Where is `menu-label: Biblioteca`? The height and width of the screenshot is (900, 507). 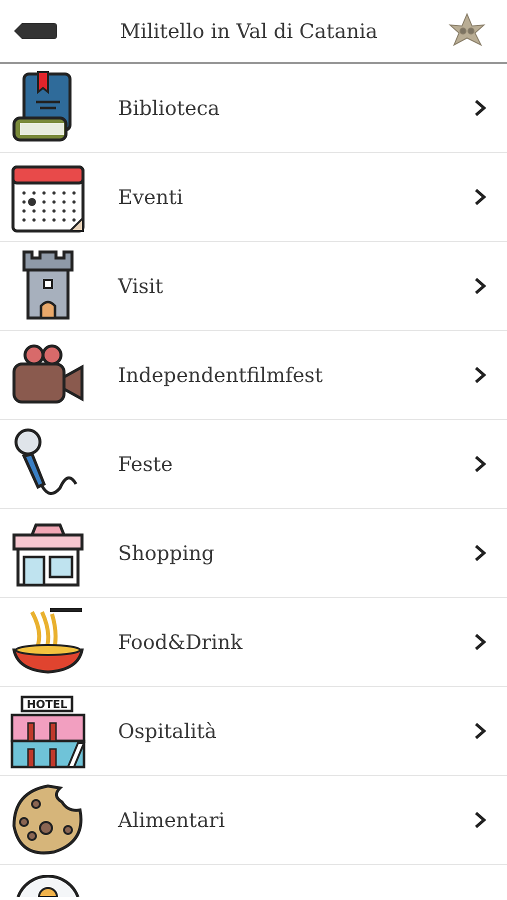
menu-label: Biblioteca is located at coordinates (169, 108).